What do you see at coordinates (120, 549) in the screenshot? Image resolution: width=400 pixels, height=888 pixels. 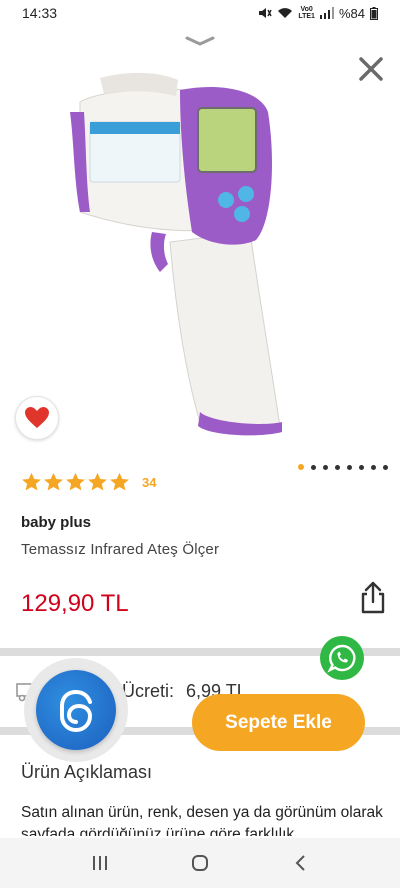 I see `product-name: Temassız Infrared Ateş Ölçer` at bounding box center [120, 549].